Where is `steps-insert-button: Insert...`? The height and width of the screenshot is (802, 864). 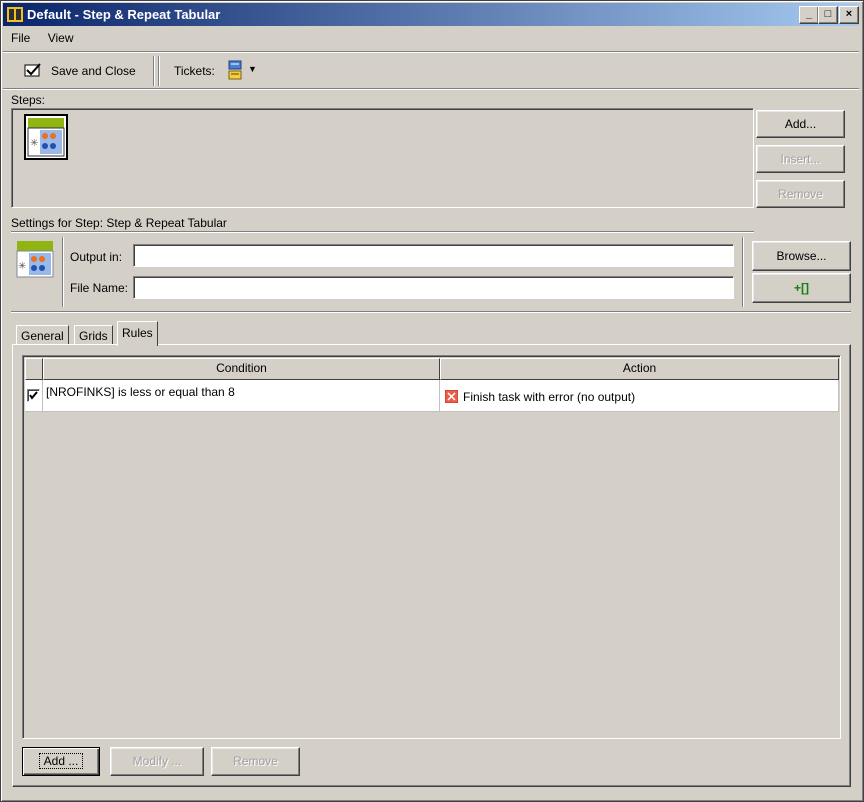 steps-insert-button: Insert... is located at coordinates (800, 159).